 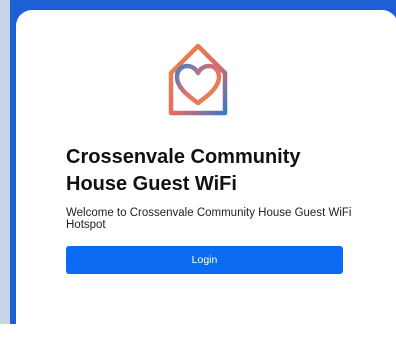 What do you see at coordinates (204, 260) in the screenshot?
I see `login-button: Login` at bounding box center [204, 260].